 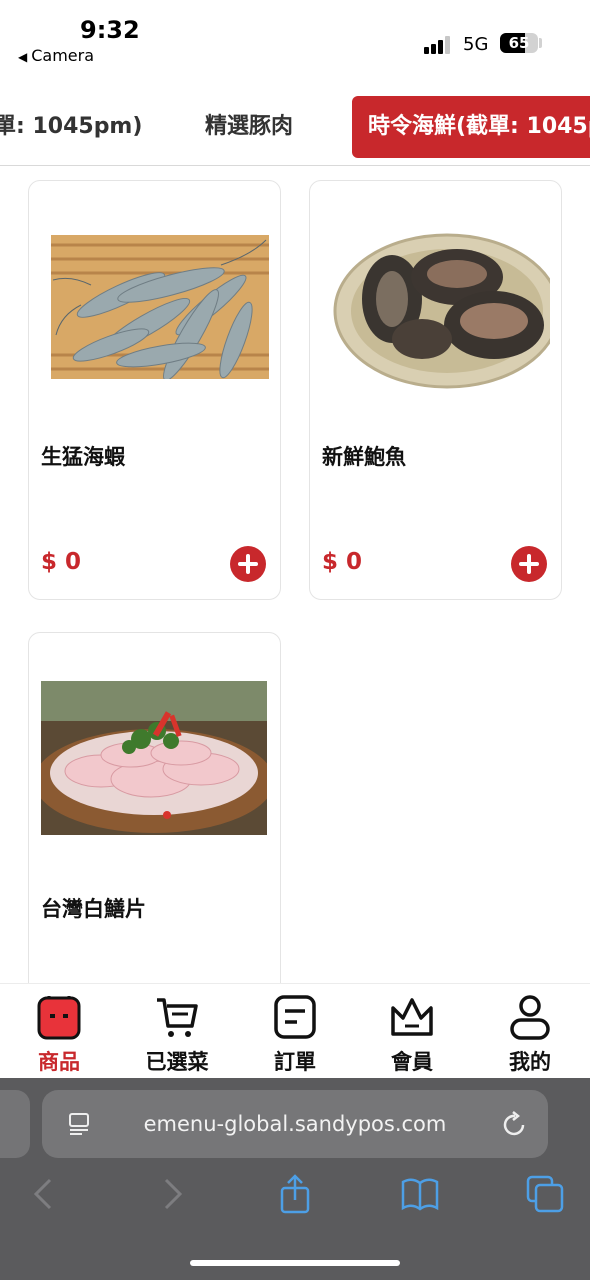 I want to click on bottom-navigation: 商品 已選菜 訂單 會員 我的, so click(x=295, y=1030).